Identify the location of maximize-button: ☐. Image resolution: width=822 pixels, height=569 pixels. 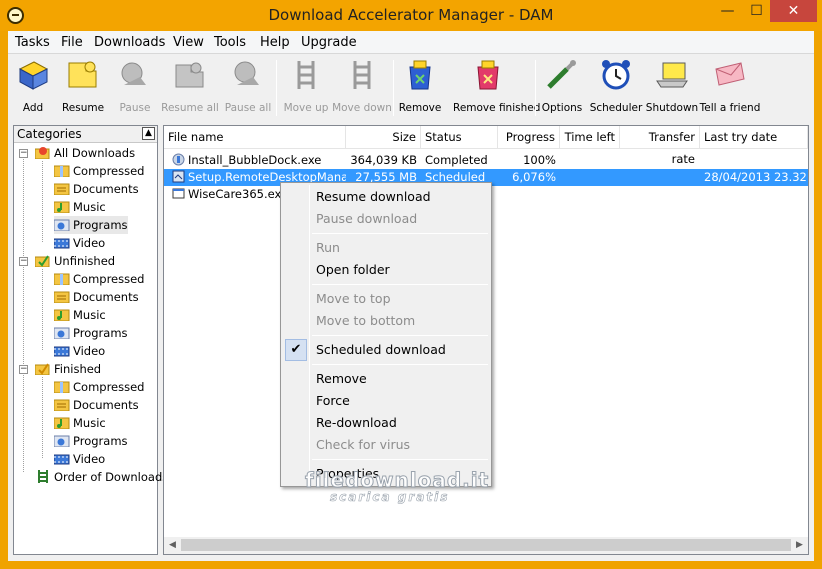
(756, 11).